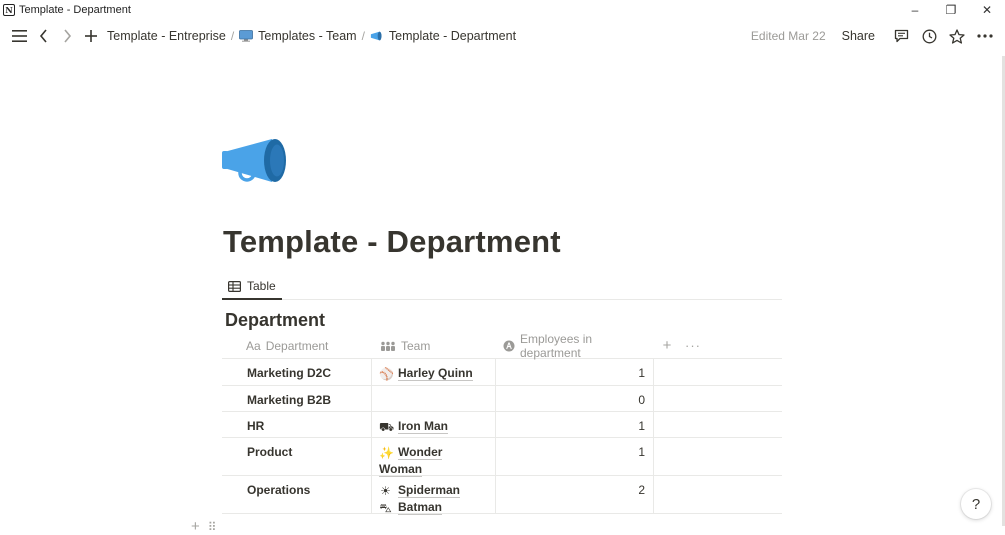 This screenshot has height=535, width=1005. What do you see at coordinates (987, 10) in the screenshot?
I see `close-button: ✕` at bounding box center [987, 10].